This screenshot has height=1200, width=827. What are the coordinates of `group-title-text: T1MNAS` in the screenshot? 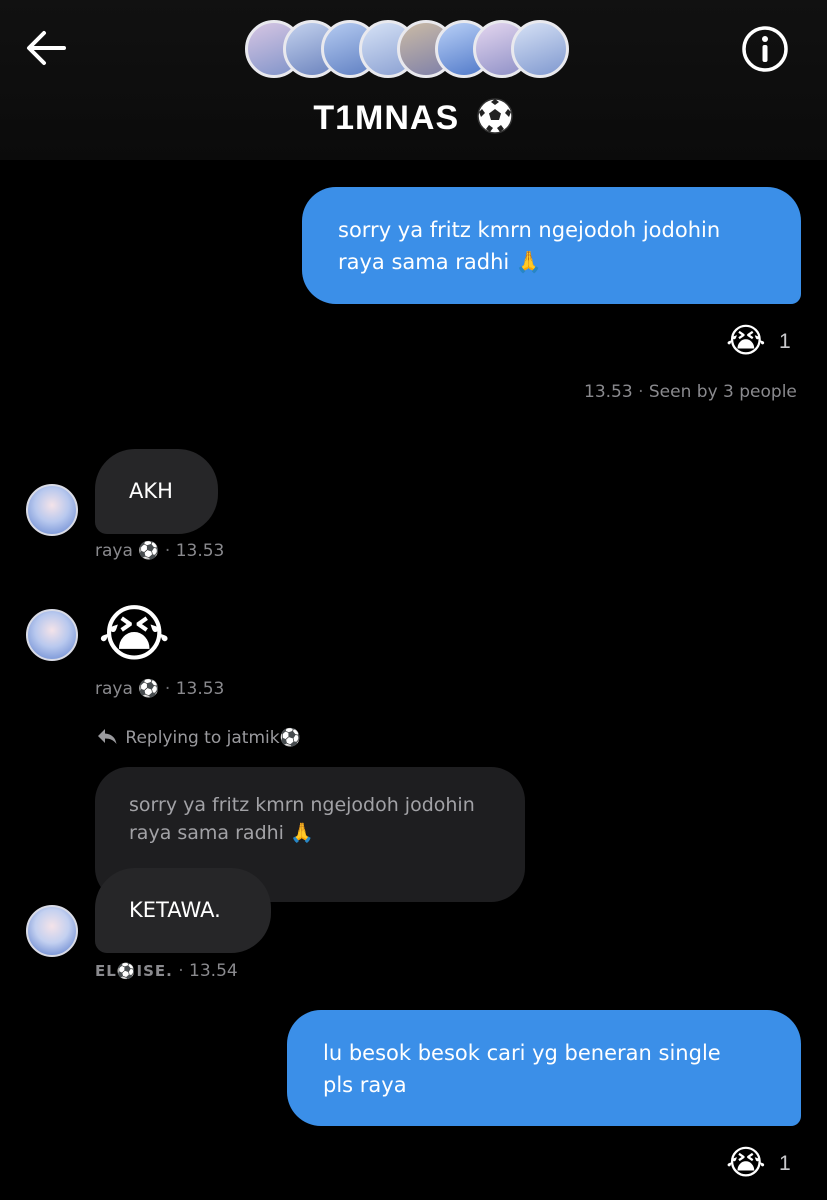 It's located at (386, 118).